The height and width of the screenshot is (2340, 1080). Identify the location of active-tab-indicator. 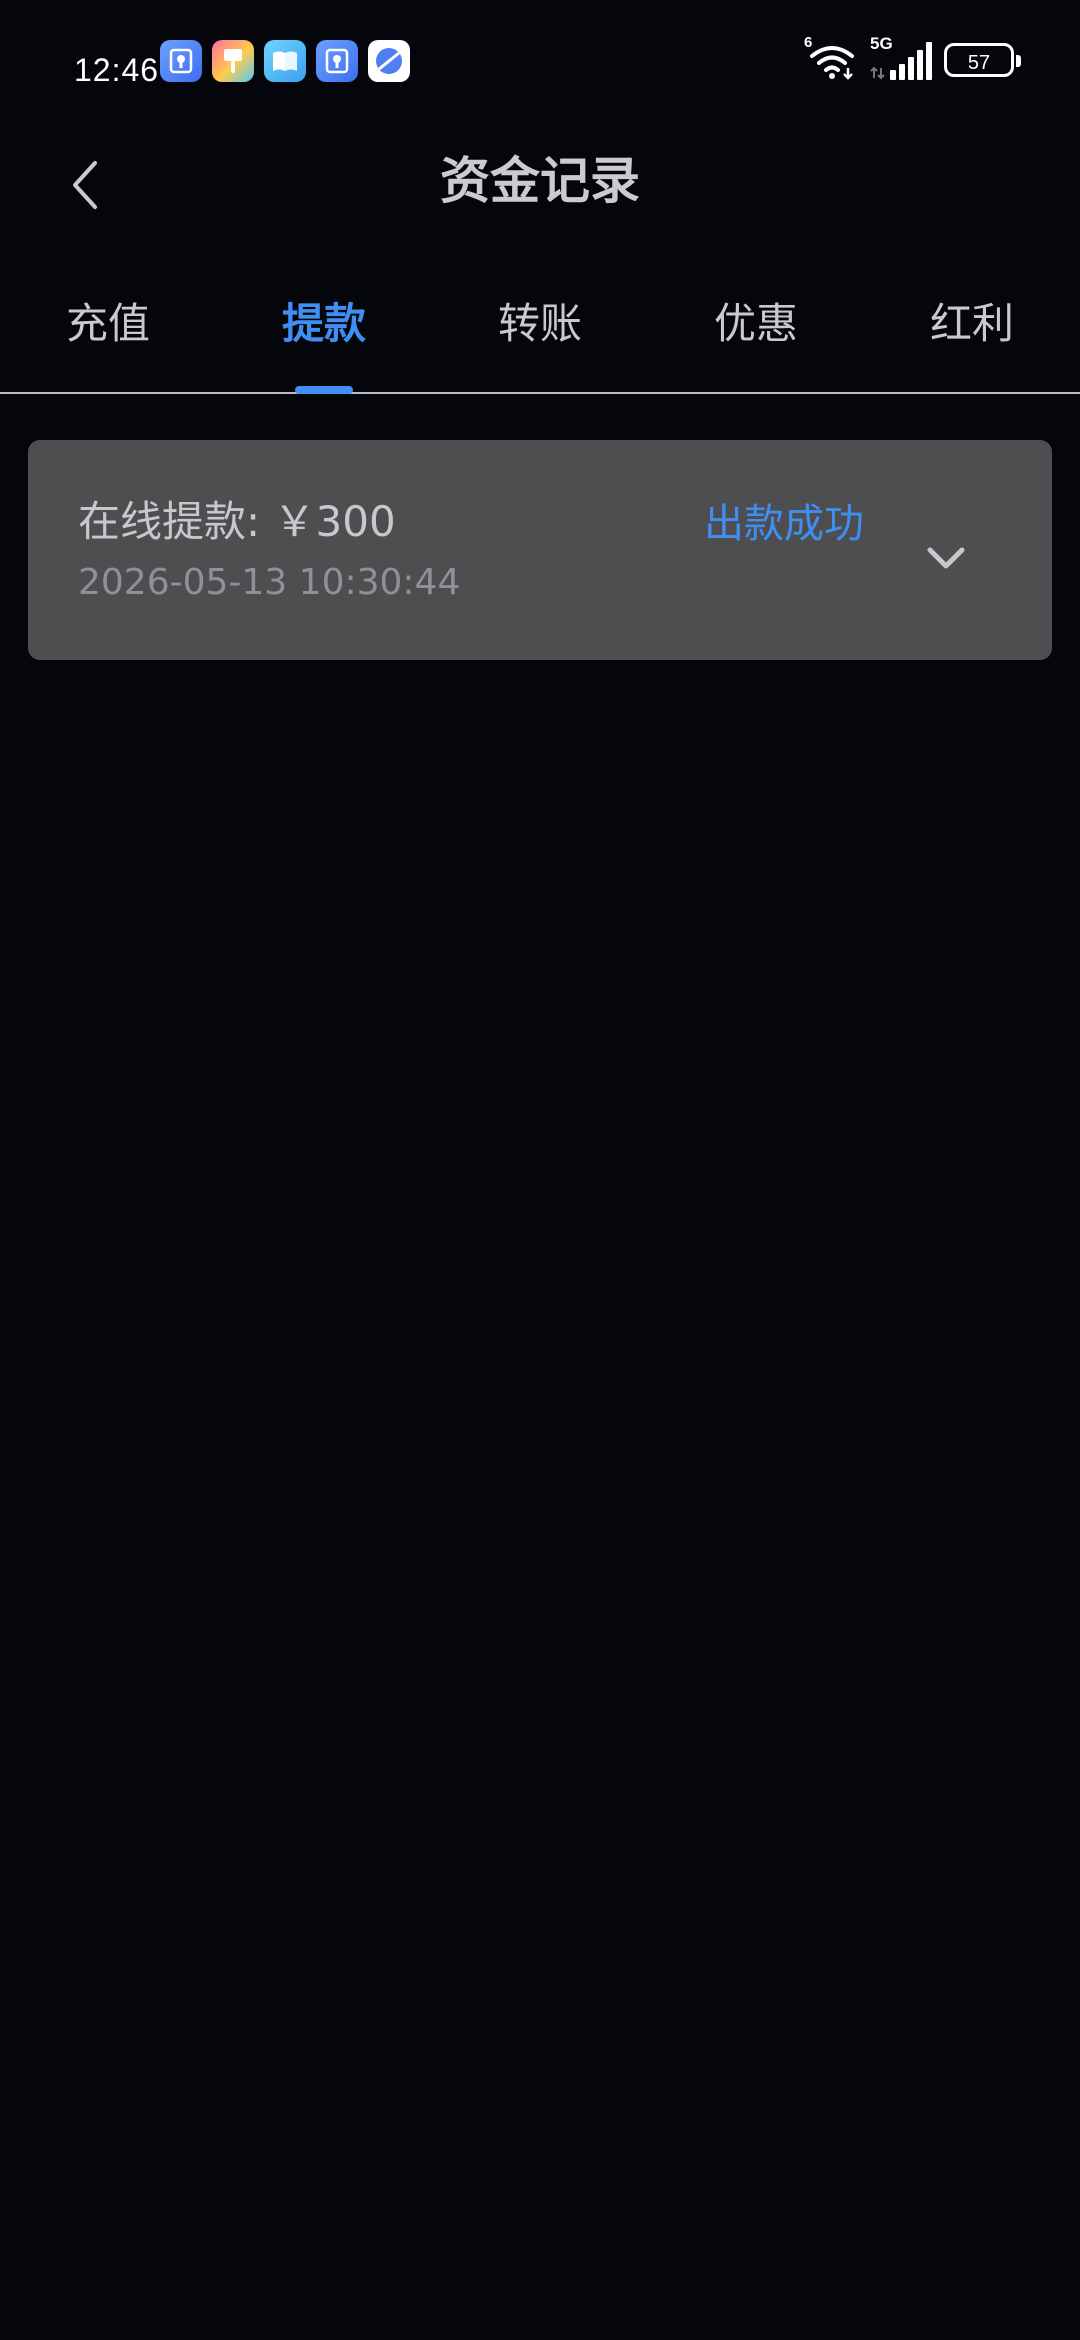
(324, 390).